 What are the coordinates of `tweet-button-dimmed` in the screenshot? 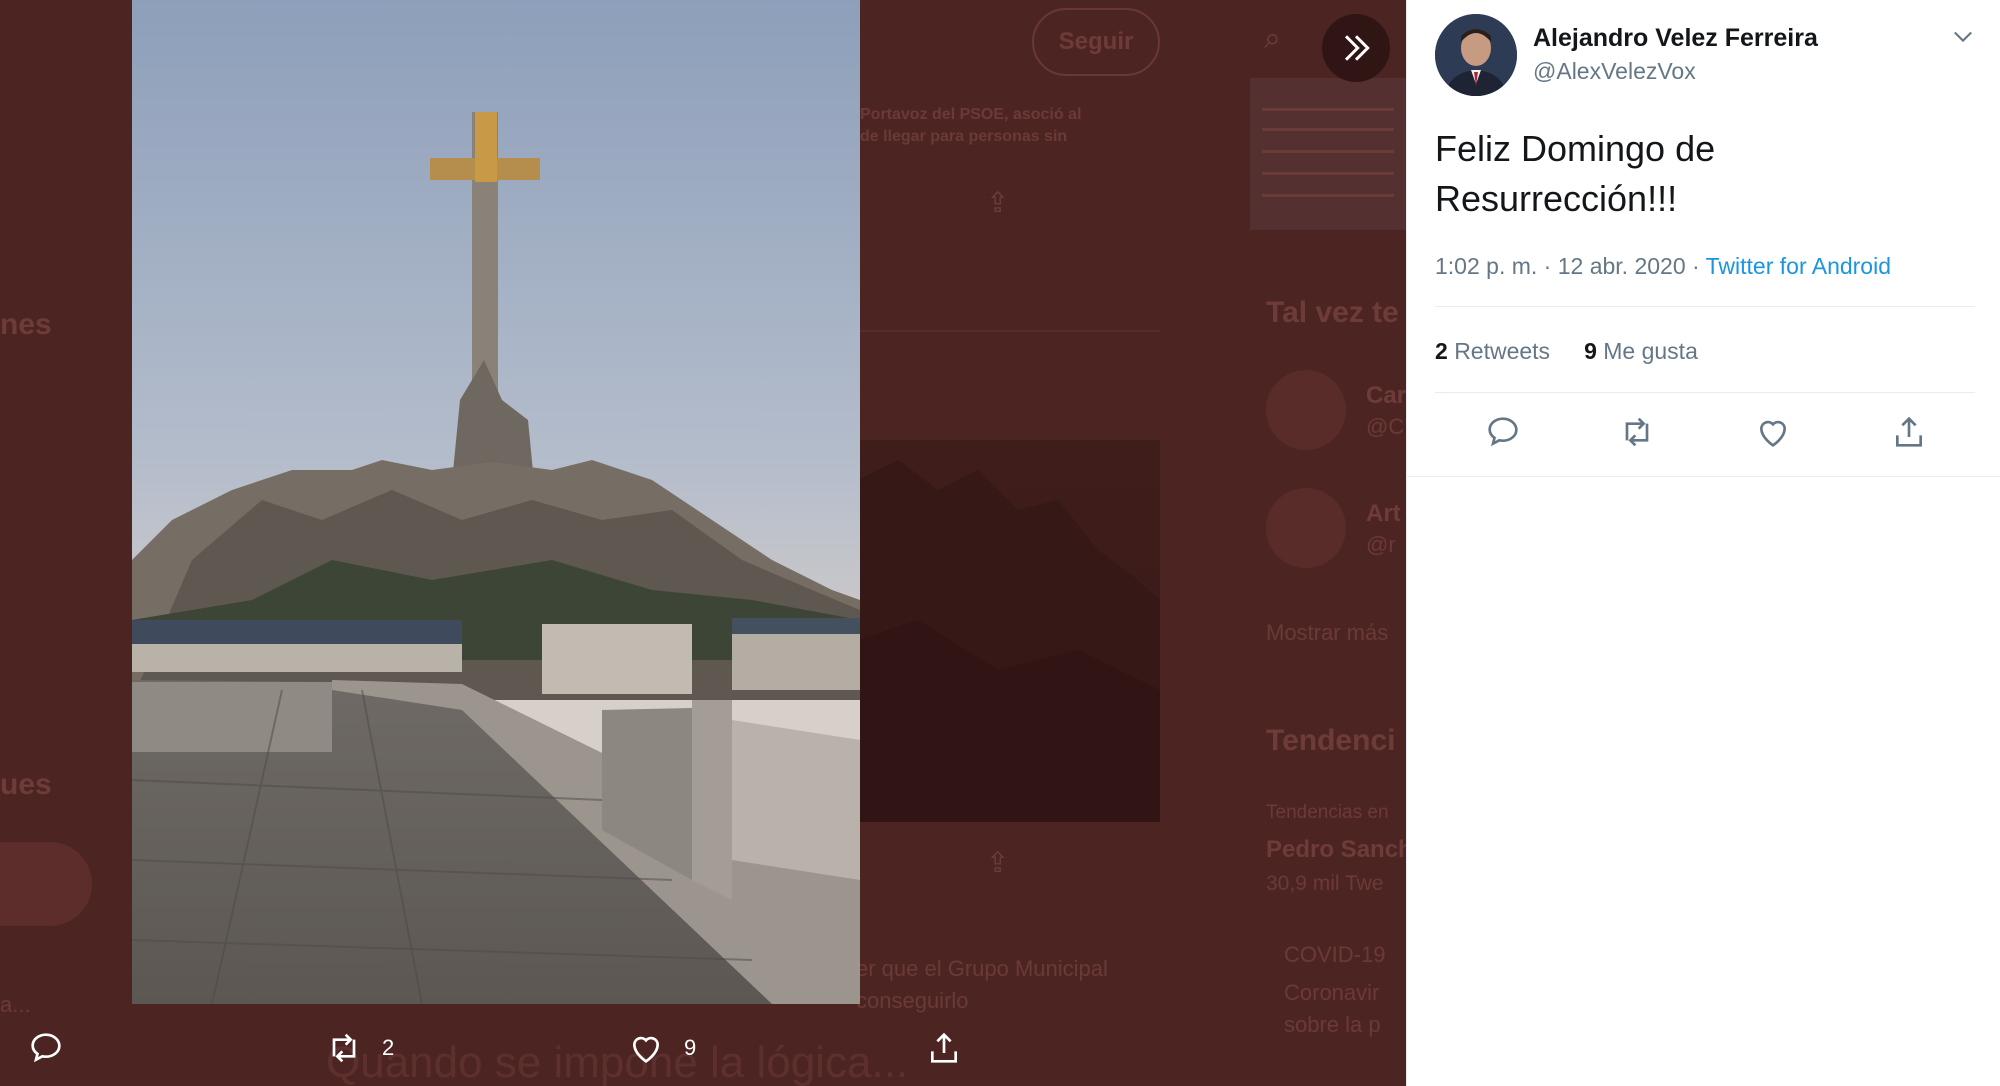 It's located at (46, 884).